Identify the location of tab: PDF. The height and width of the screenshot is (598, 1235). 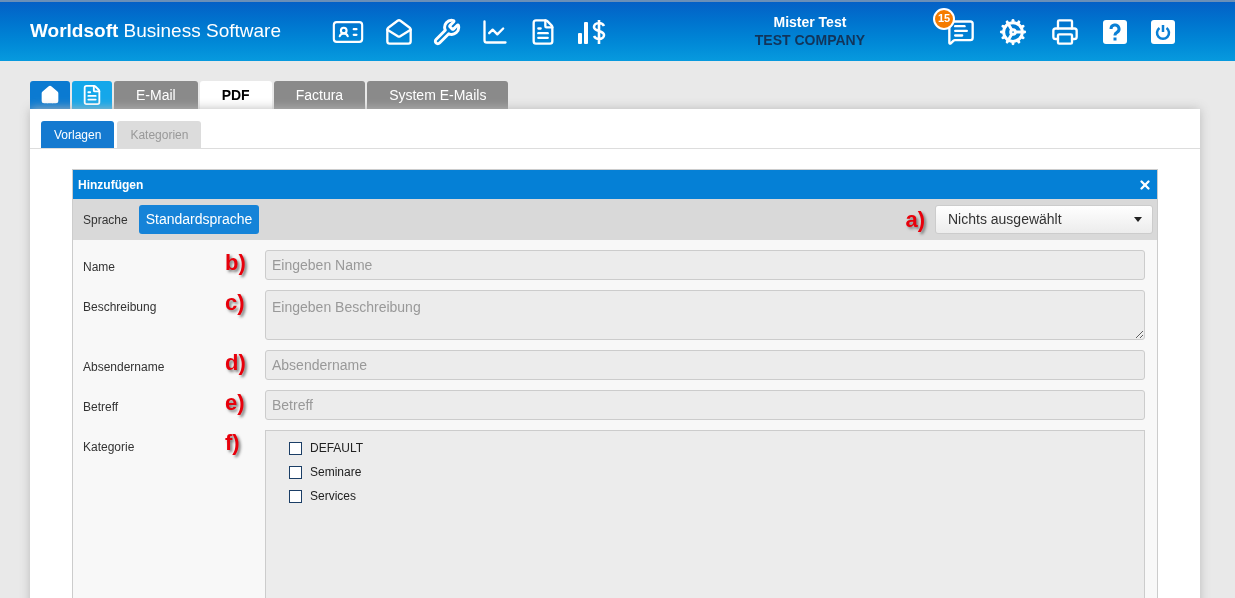
(235, 95).